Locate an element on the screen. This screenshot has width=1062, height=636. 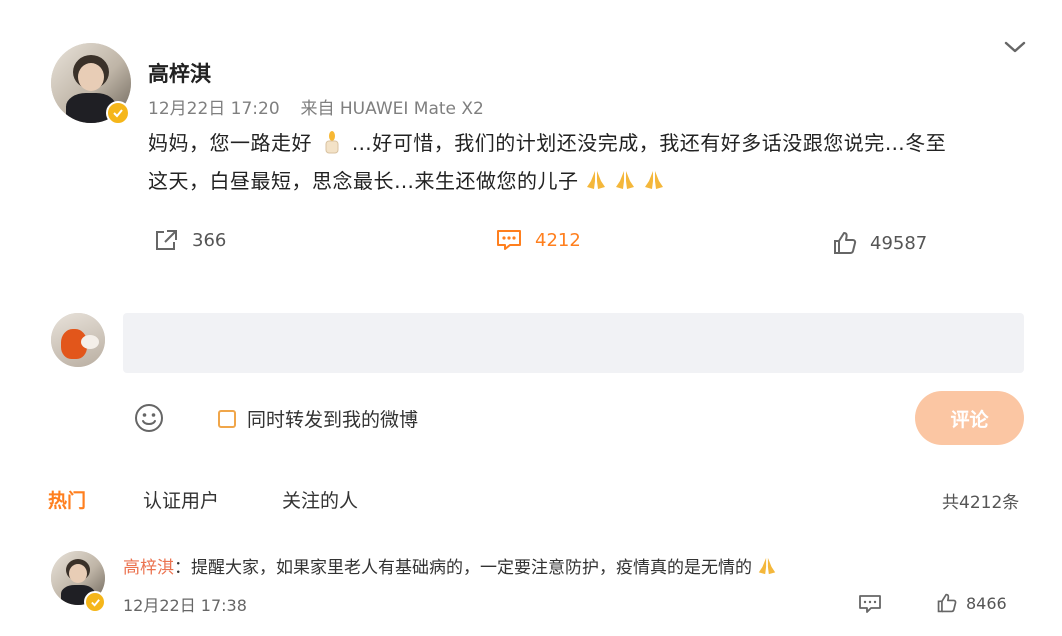
submit-comment-button: 评论 is located at coordinates (969, 418).